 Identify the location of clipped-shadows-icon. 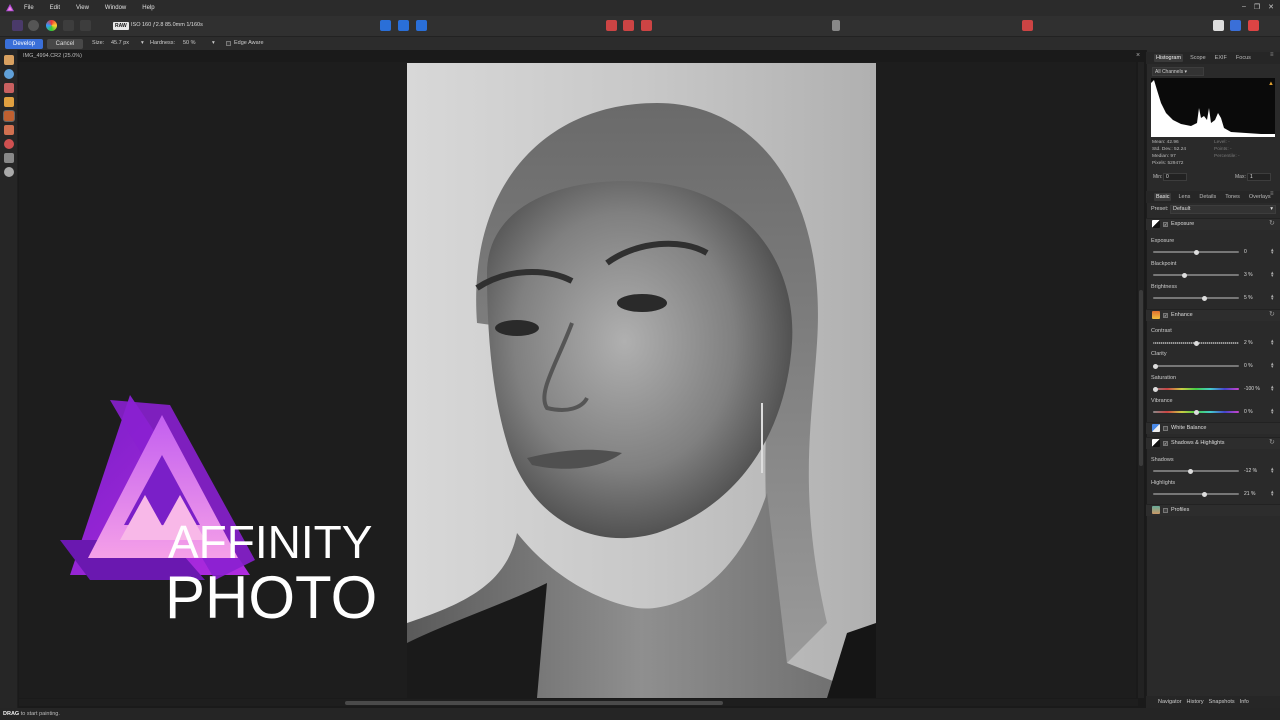
(403, 25).